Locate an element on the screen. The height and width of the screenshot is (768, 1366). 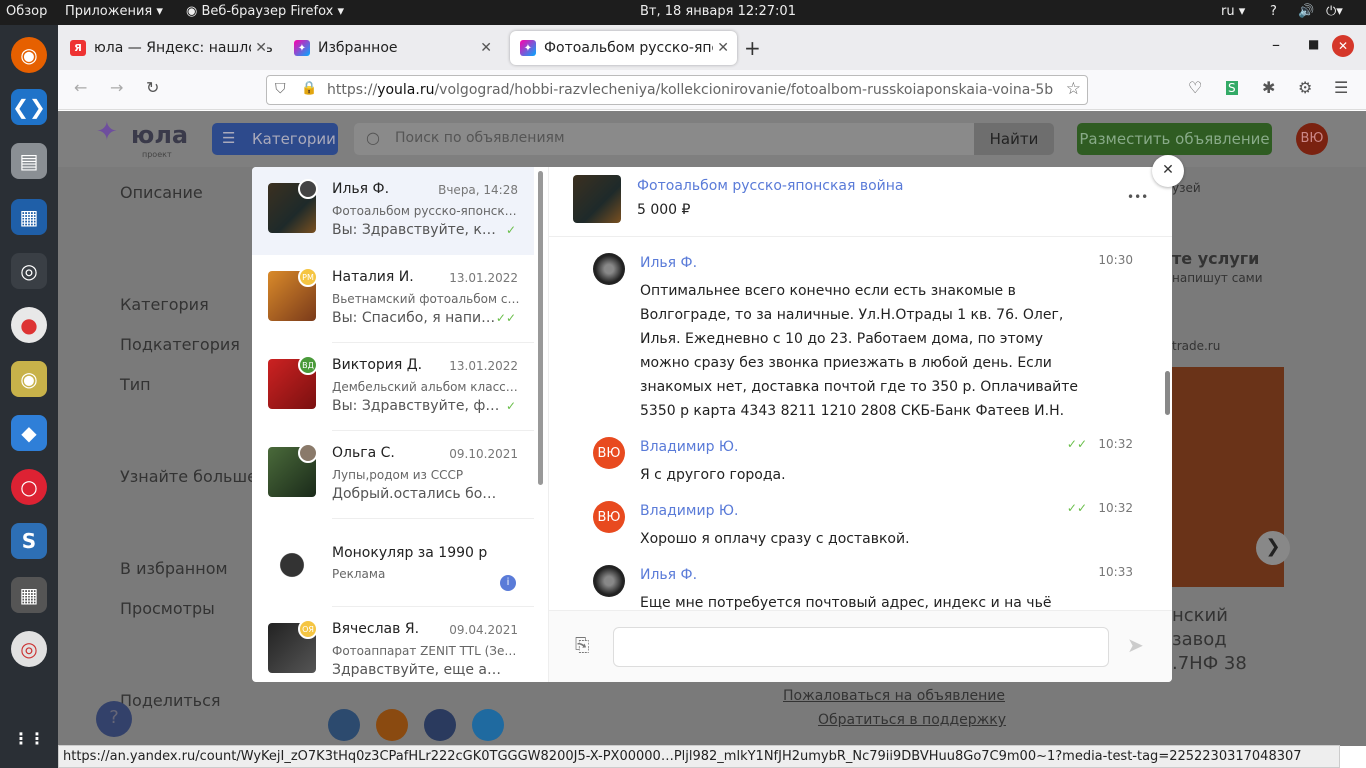
power-menu-icon: ⏻▾ is located at coordinates (1334, 11).